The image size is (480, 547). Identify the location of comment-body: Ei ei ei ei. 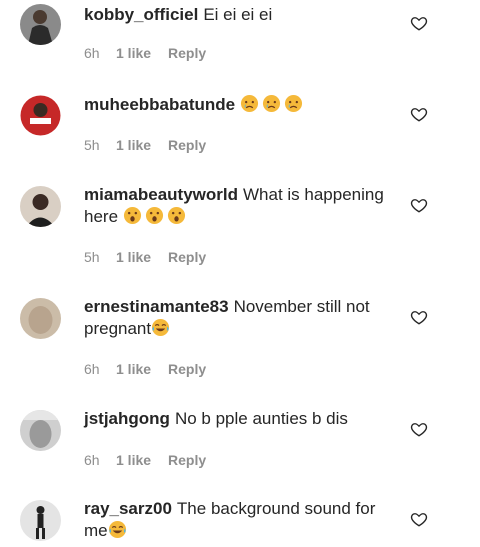
(238, 14).